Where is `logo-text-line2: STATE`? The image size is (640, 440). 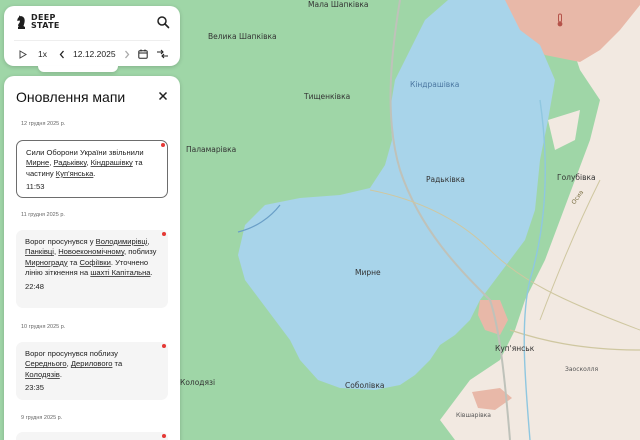 logo-text-line2: STATE is located at coordinates (45, 25).